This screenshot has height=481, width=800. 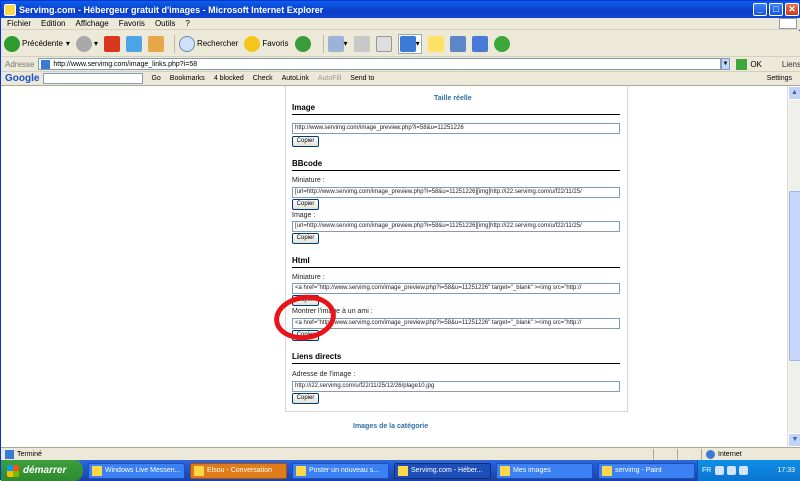 What do you see at coordinates (155, 78) in the screenshot?
I see `google-go-button: Go` at bounding box center [155, 78].